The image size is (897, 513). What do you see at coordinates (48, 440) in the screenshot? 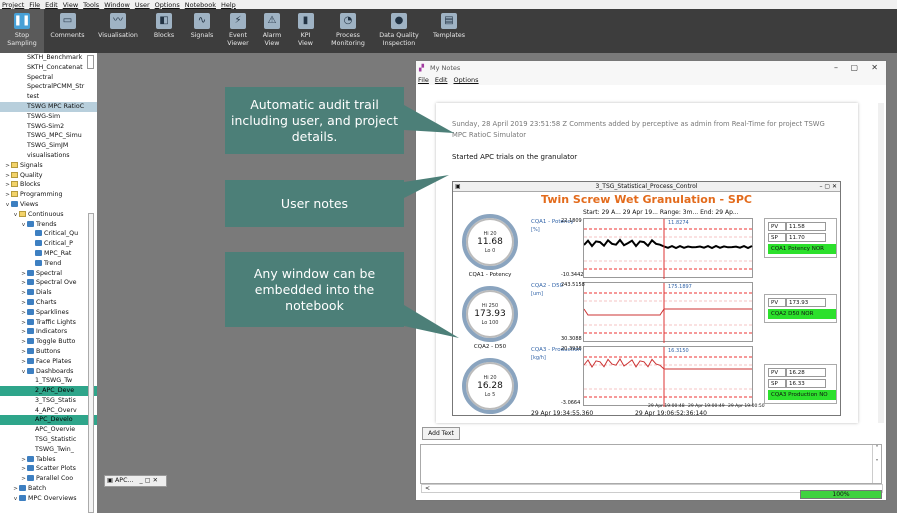
I see `tree-item: TSG_Statistic` at bounding box center [48, 440].